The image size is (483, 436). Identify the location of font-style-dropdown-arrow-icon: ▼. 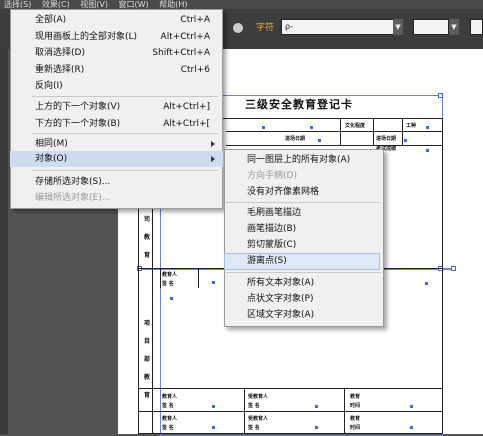
(454, 27).